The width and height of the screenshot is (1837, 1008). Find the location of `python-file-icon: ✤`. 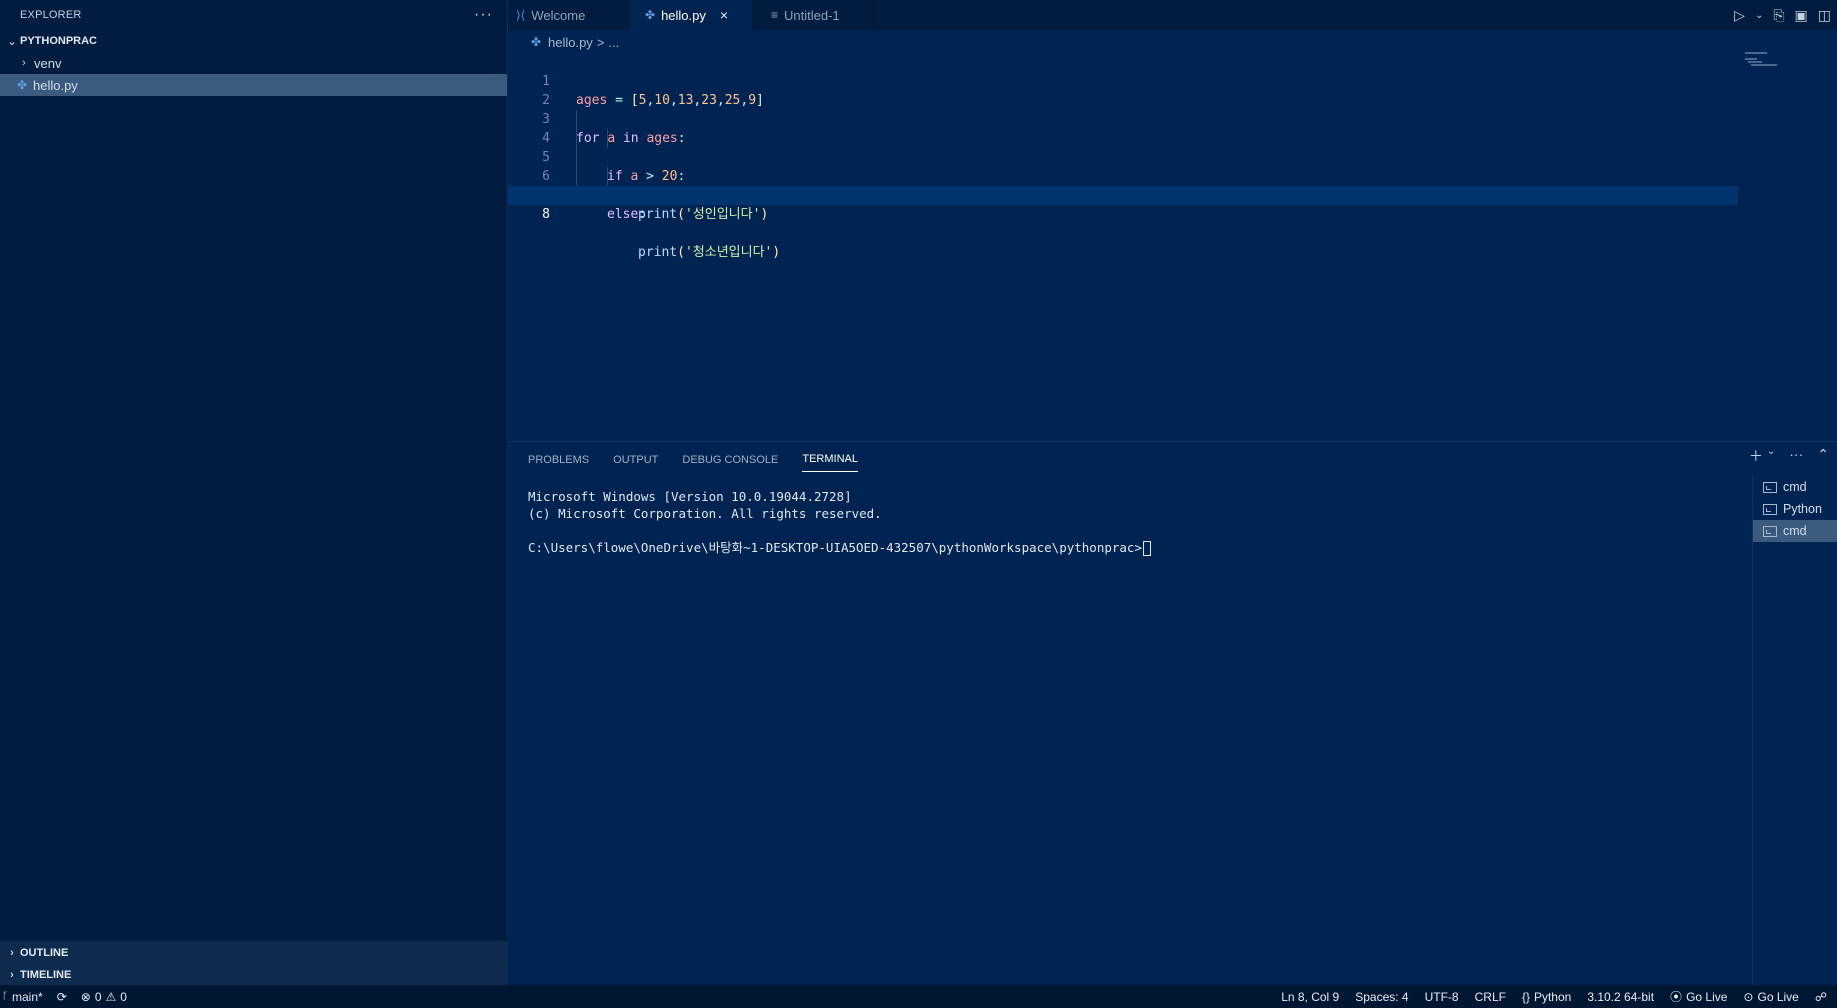

python-file-icon: ✤ is located at coordinates (22, 85).